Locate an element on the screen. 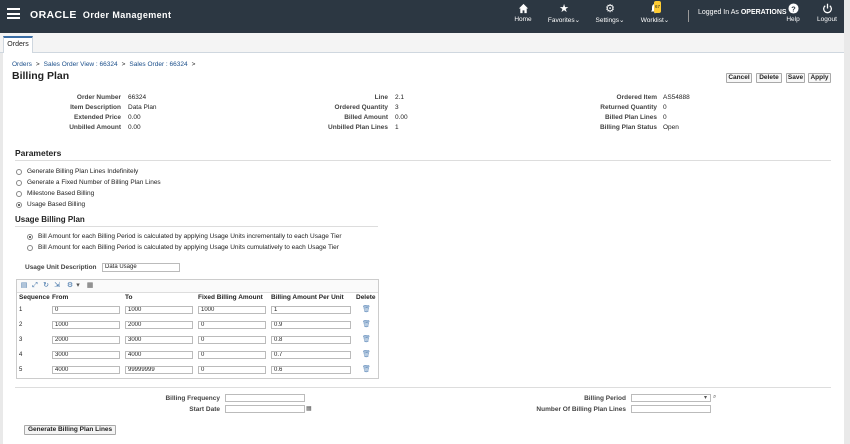  from-input: 2000 is located at coordinates (86, 340).